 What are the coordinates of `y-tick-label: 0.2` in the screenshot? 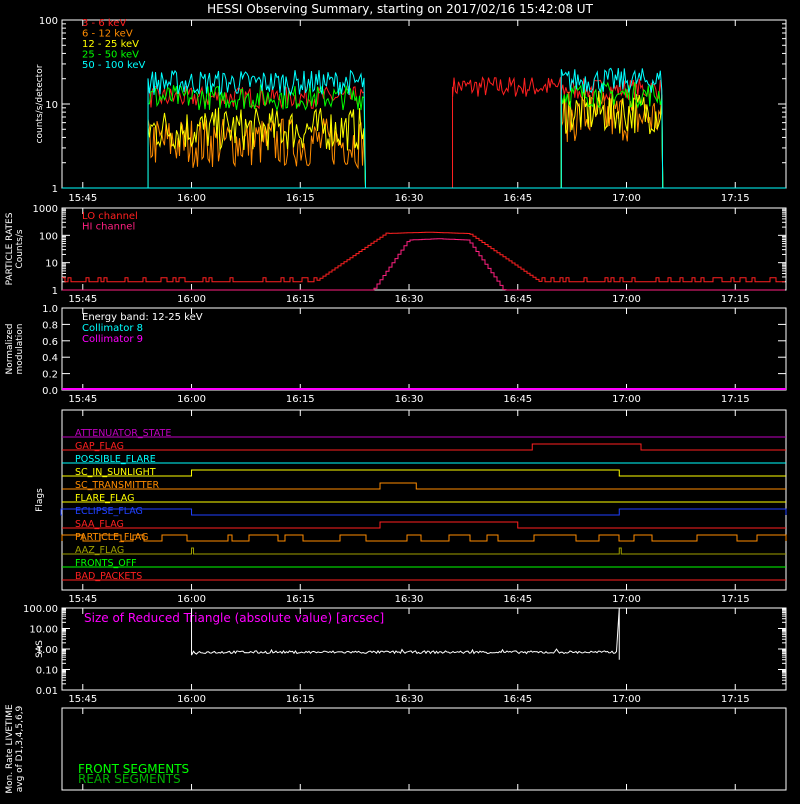 It's located at (50, 375).